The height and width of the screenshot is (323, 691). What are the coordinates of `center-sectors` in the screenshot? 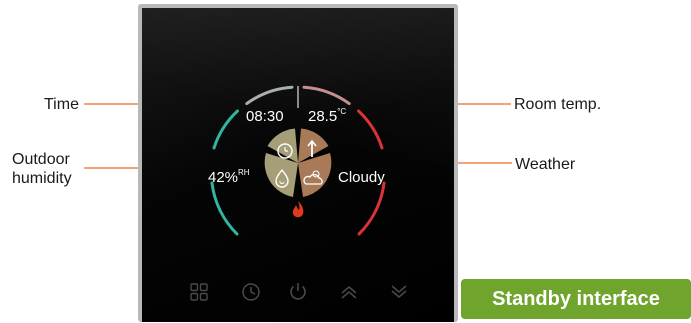 It's located at (298, 162).